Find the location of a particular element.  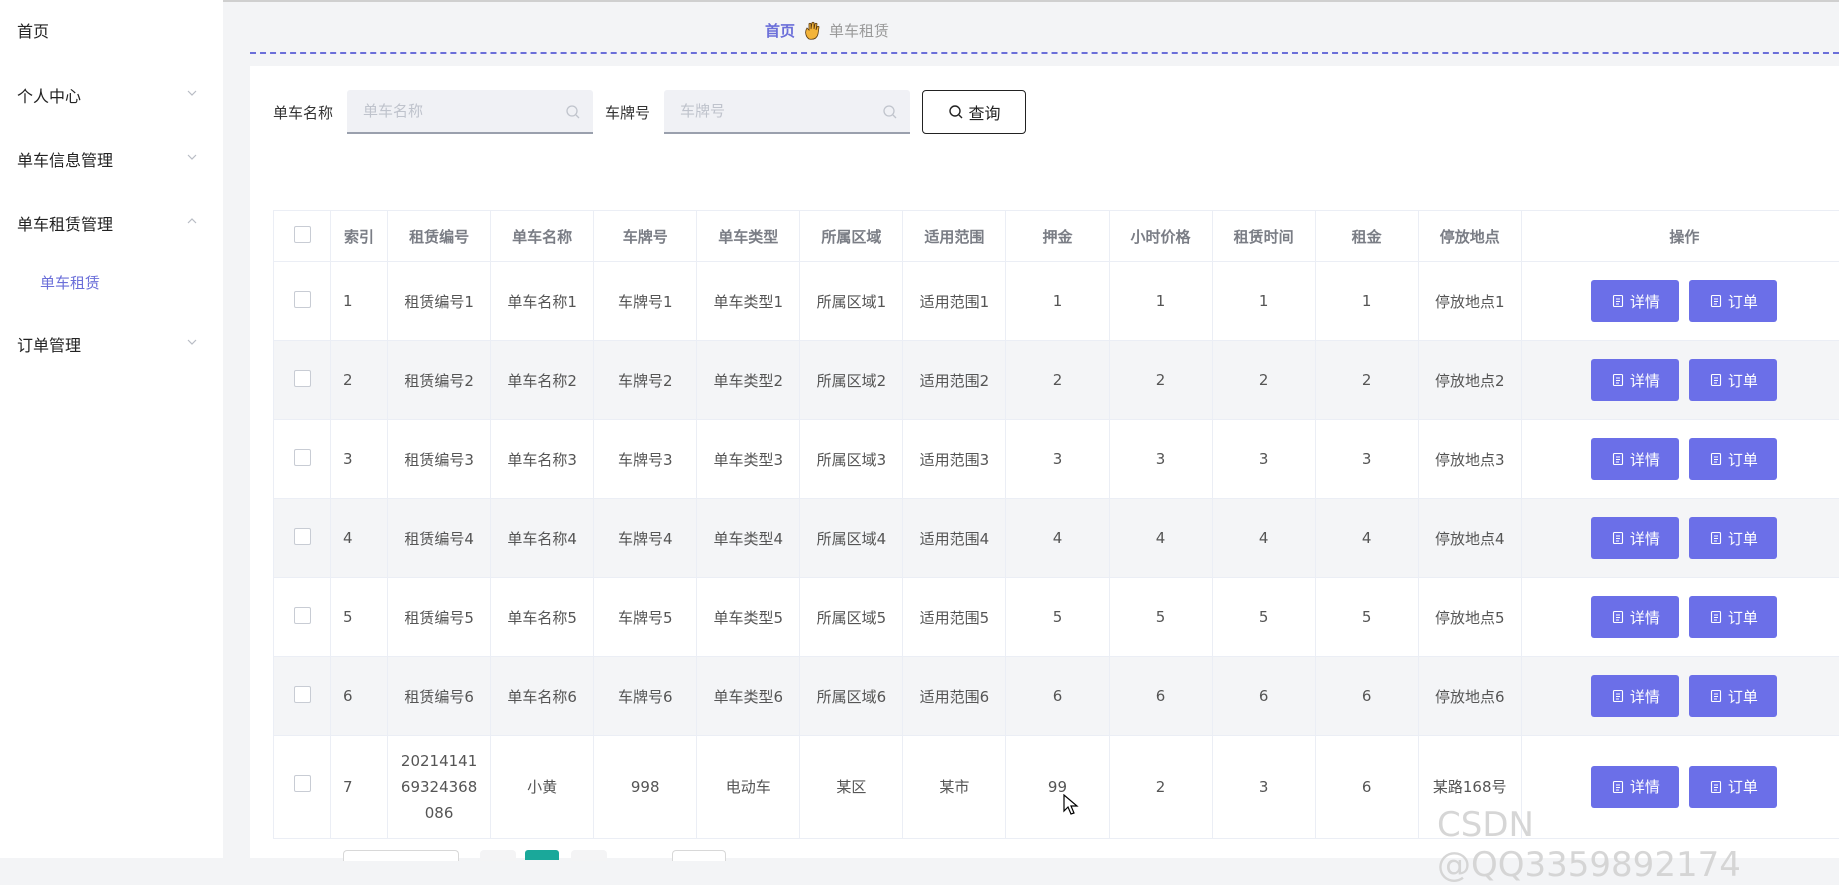

chevron-up-icon is located at coordinates (192, 221).